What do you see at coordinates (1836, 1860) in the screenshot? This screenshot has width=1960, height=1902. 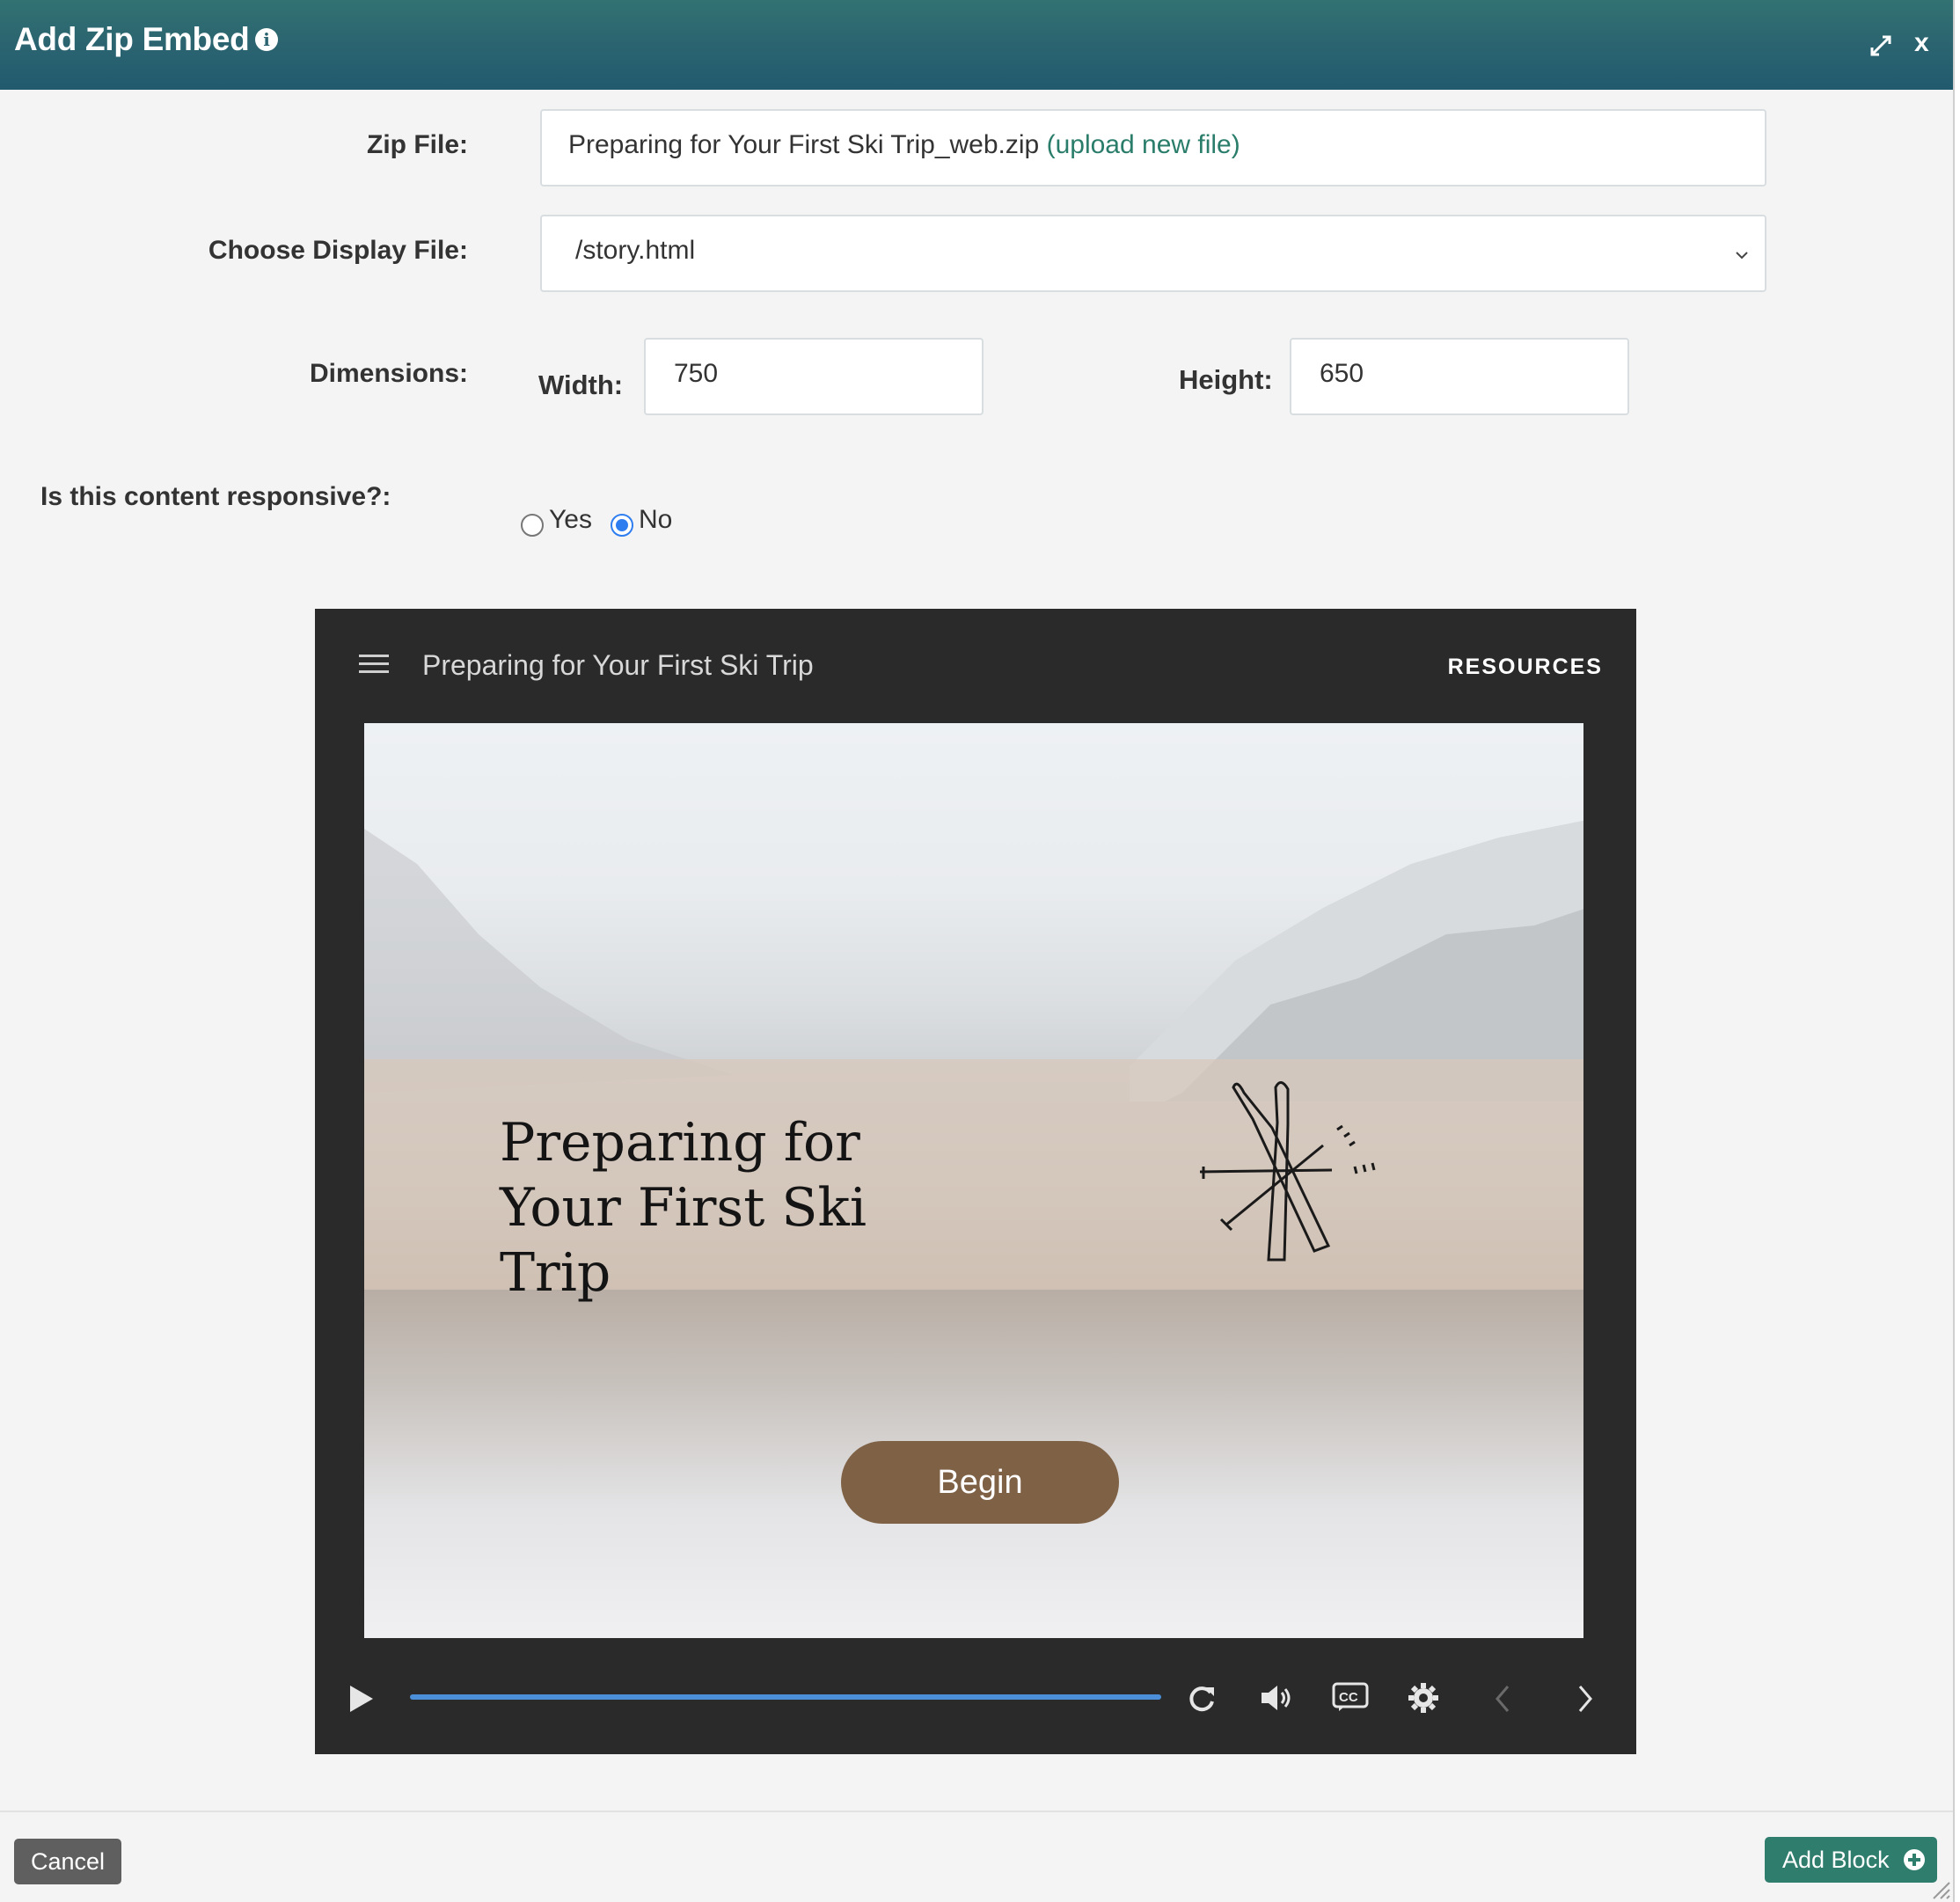 I see `add-block-label: Add Block` at bounding box center [1836, 1860].